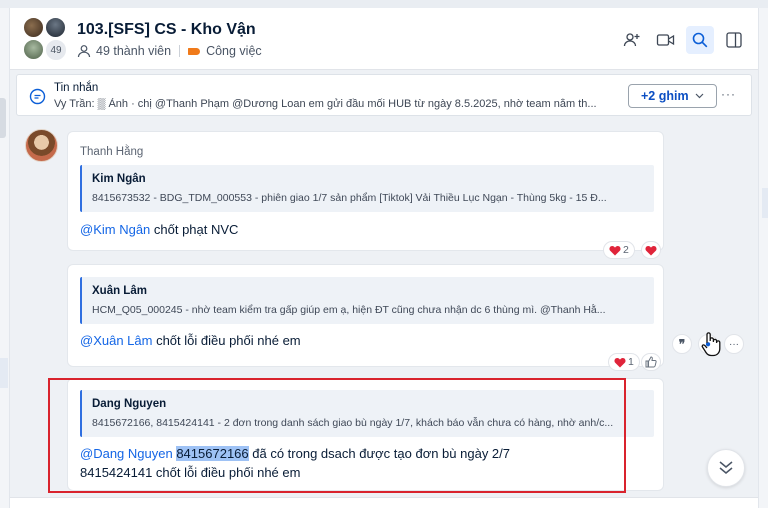  I want to click on sidebar-panel-icon, so click(734, 40).